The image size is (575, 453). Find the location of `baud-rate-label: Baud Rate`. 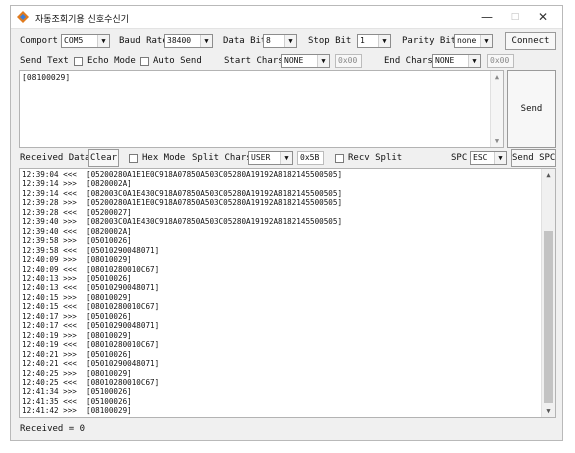

baud-rate-label: Baud Rate is located at coordinates (143, 41).